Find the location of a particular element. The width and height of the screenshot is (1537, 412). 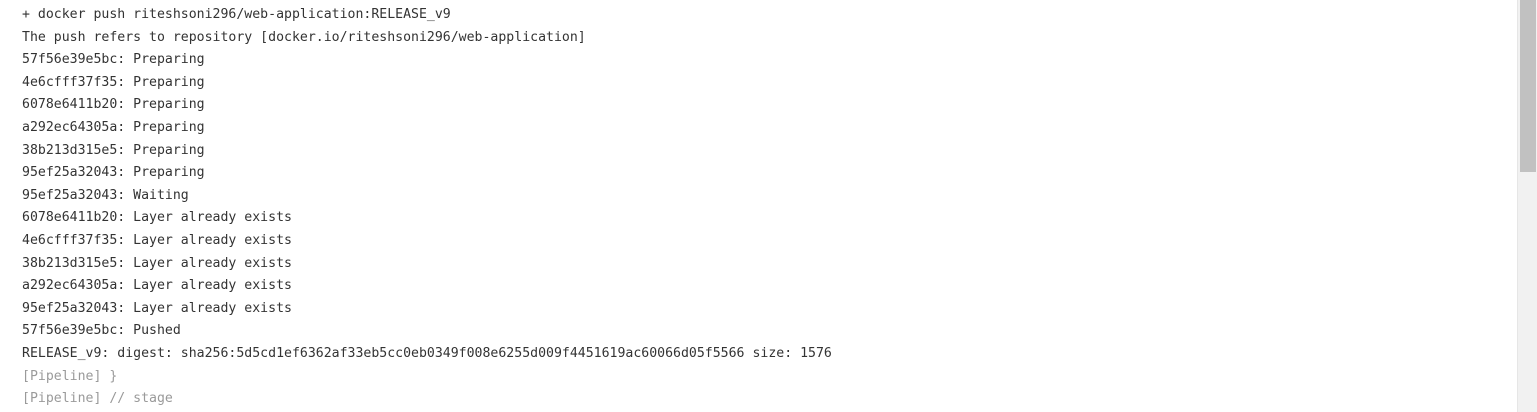

pipeline-log-line: [Pipeline] } is located at coordinates (70, 376).